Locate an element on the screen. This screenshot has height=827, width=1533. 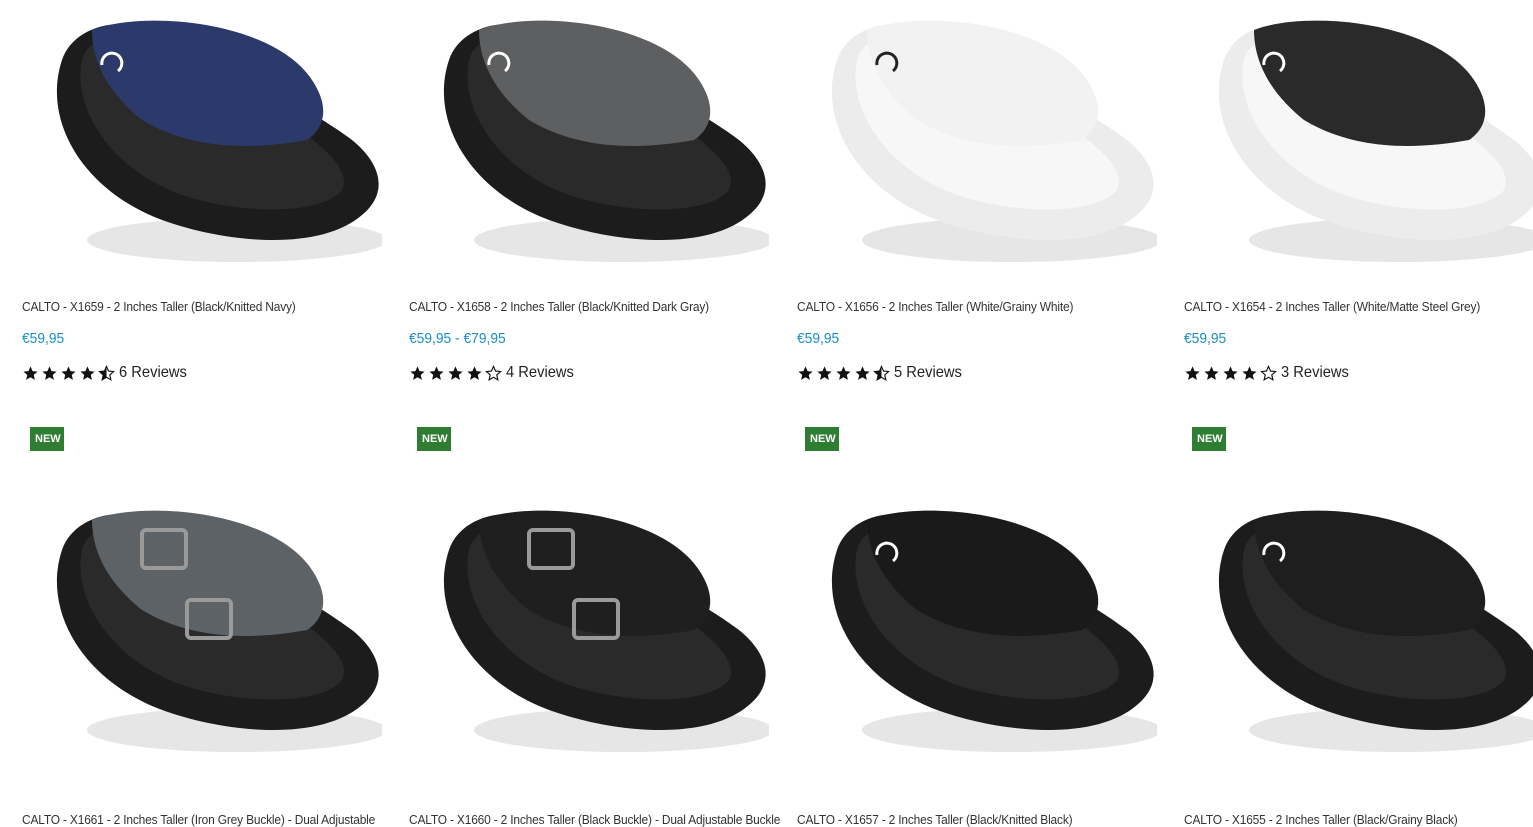
reviews-link: 5 Reviews is located at coordinates (928, 373).